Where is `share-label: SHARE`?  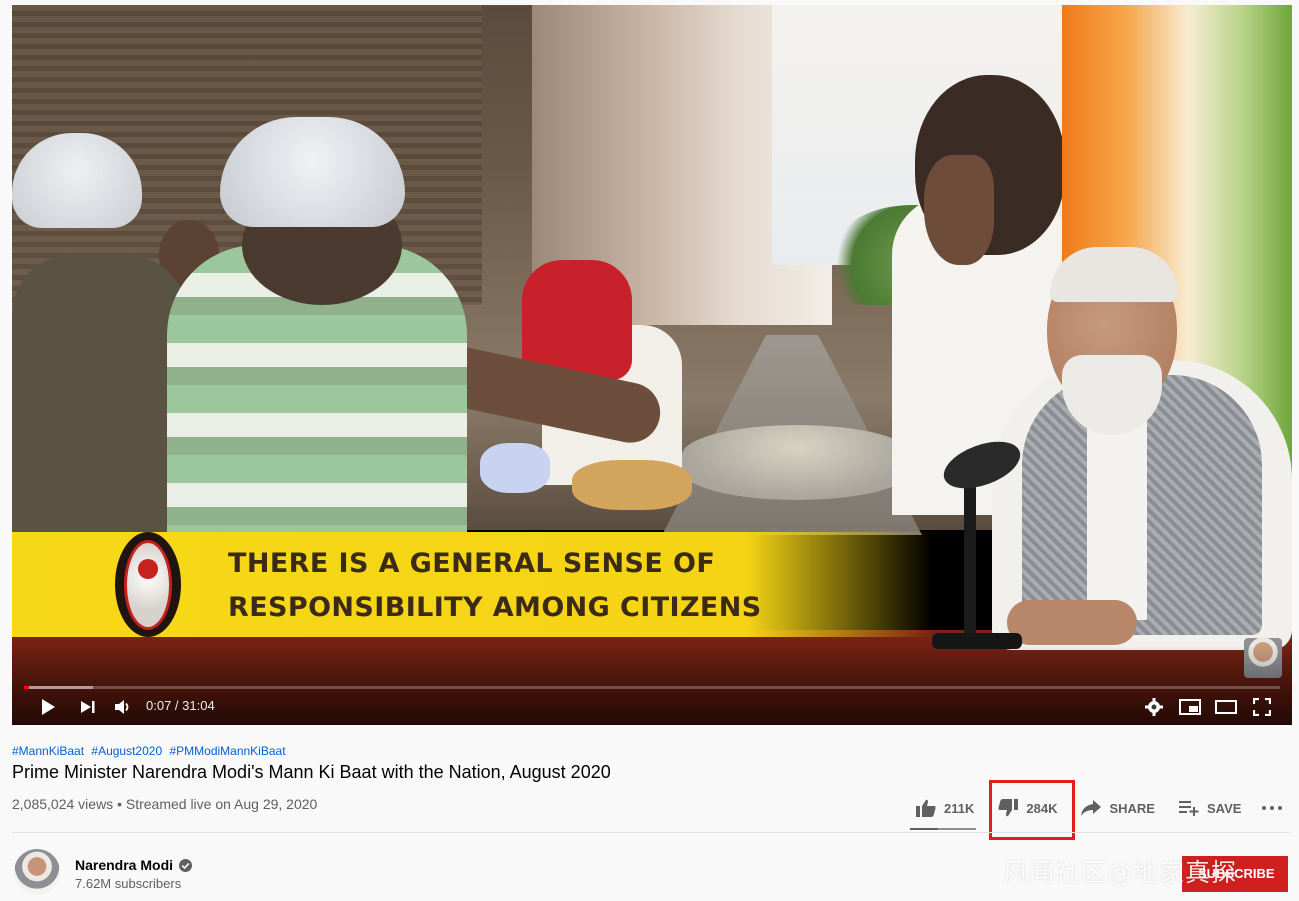
share-label: SHARE is located at coordinates (1132, 808).